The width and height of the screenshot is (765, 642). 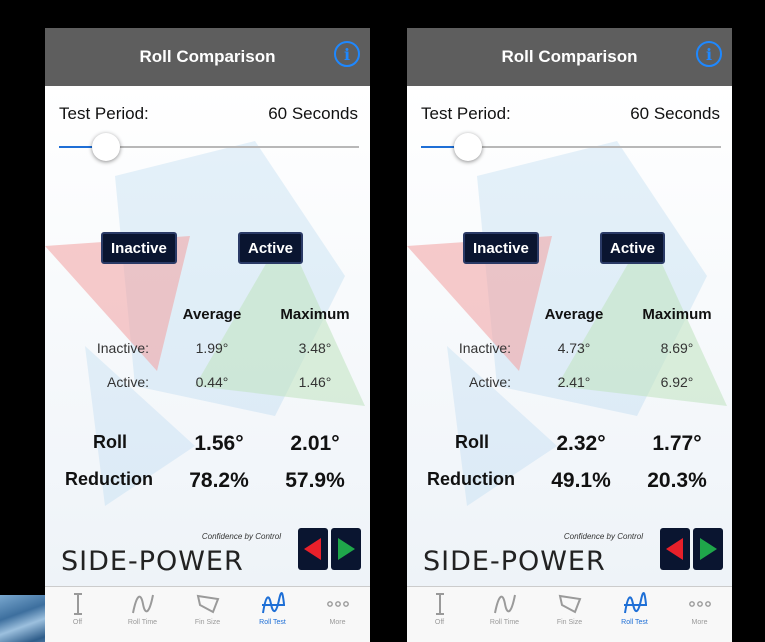 What do you see at coordinates (219, 443) in the screenshot?
I see `roll-average: 1.56°` at bounding box center [219, 443].